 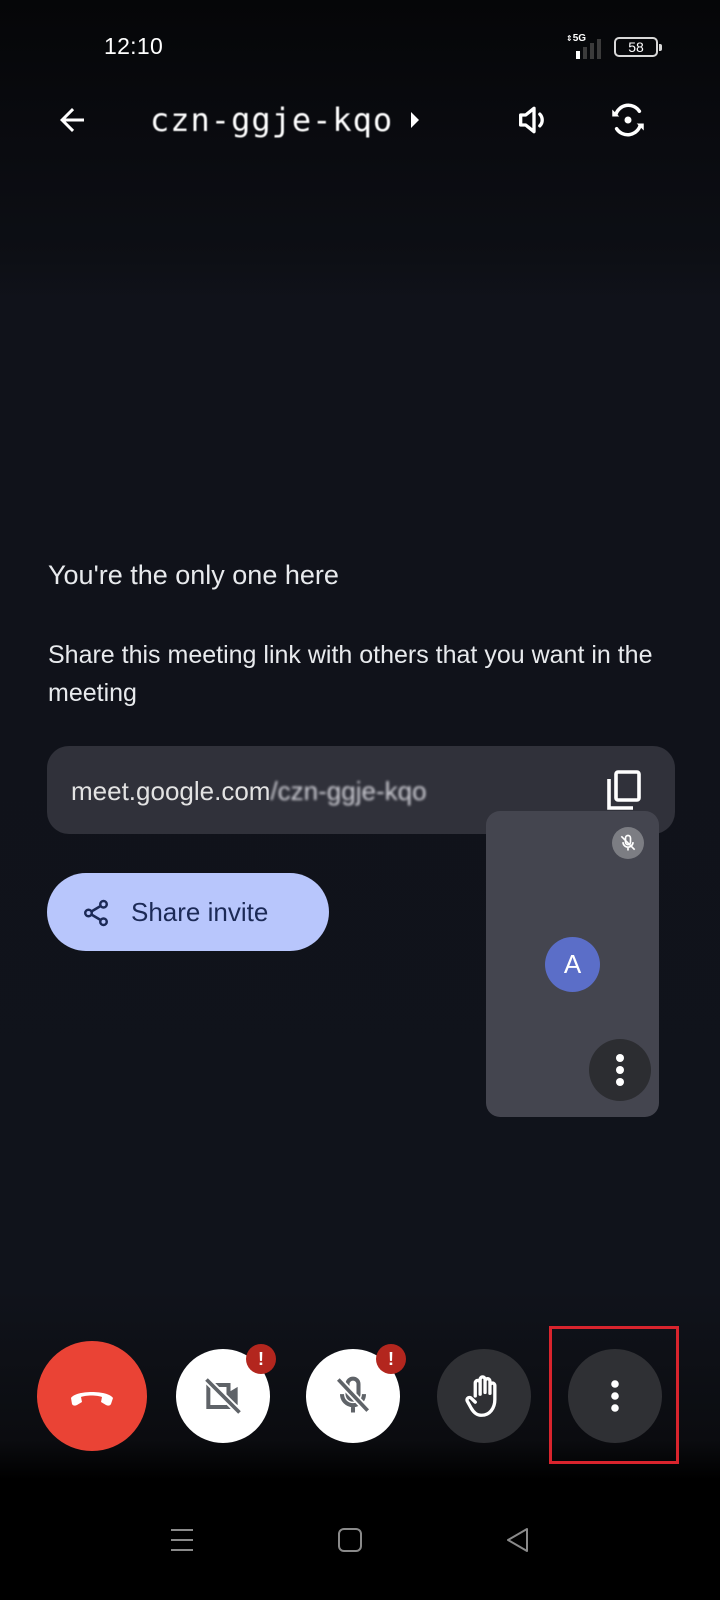 I want to click on system-back-button, so click(x=518, y=1540).